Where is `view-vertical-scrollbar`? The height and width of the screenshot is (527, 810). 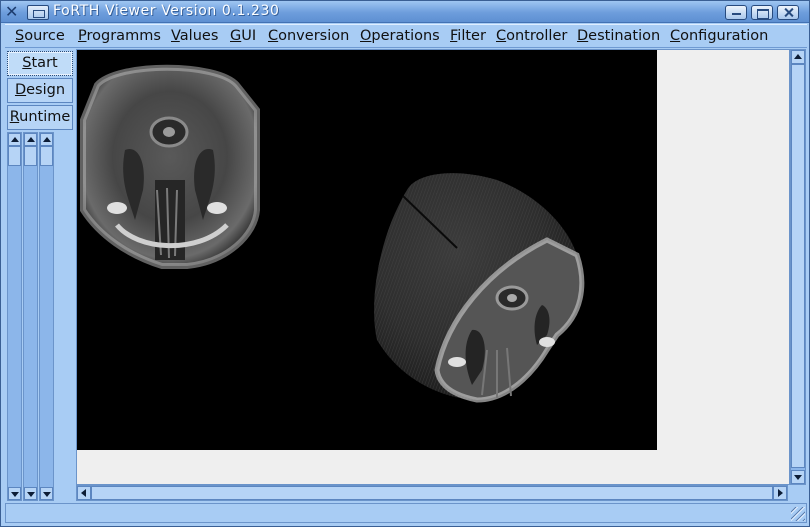
view-vertical-scrollbar is located at coordinates (798, 267).